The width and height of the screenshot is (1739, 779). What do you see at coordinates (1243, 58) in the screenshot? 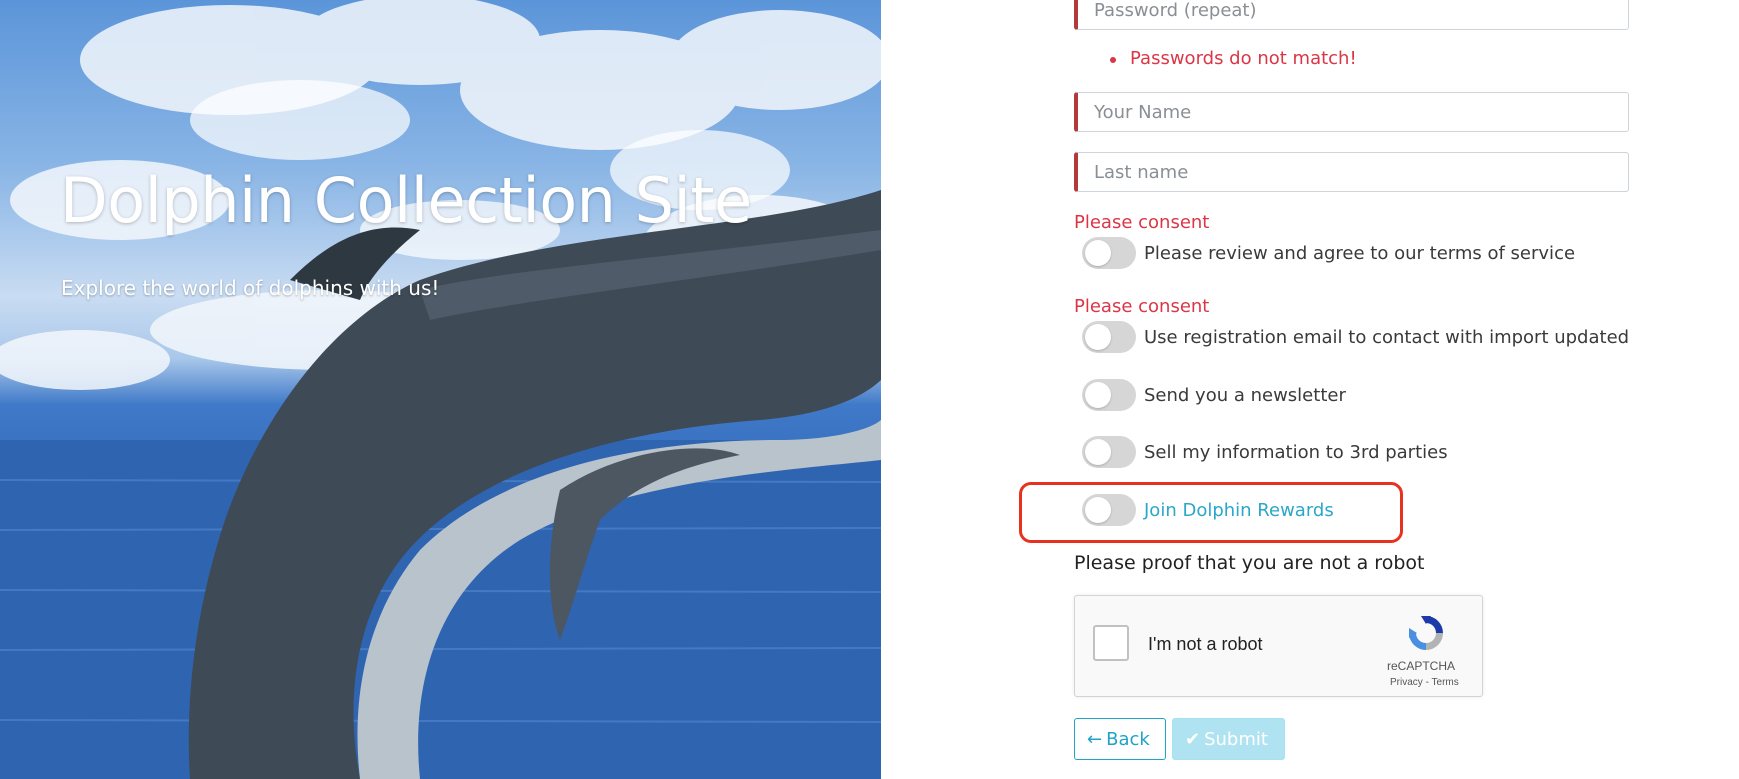
I see `password-mismatch-error-text: Passwords do not match!` at bounding box center [1243, 58].